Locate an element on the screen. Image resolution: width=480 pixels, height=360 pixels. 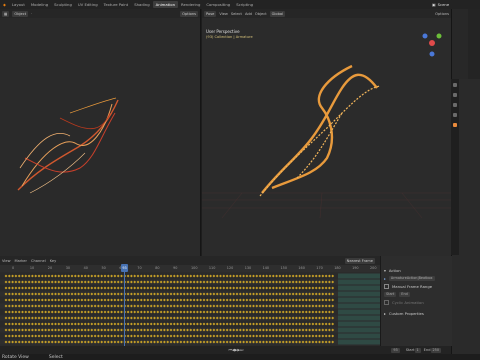
status-rotate: Rotate View is located at coordinates (15, 357).